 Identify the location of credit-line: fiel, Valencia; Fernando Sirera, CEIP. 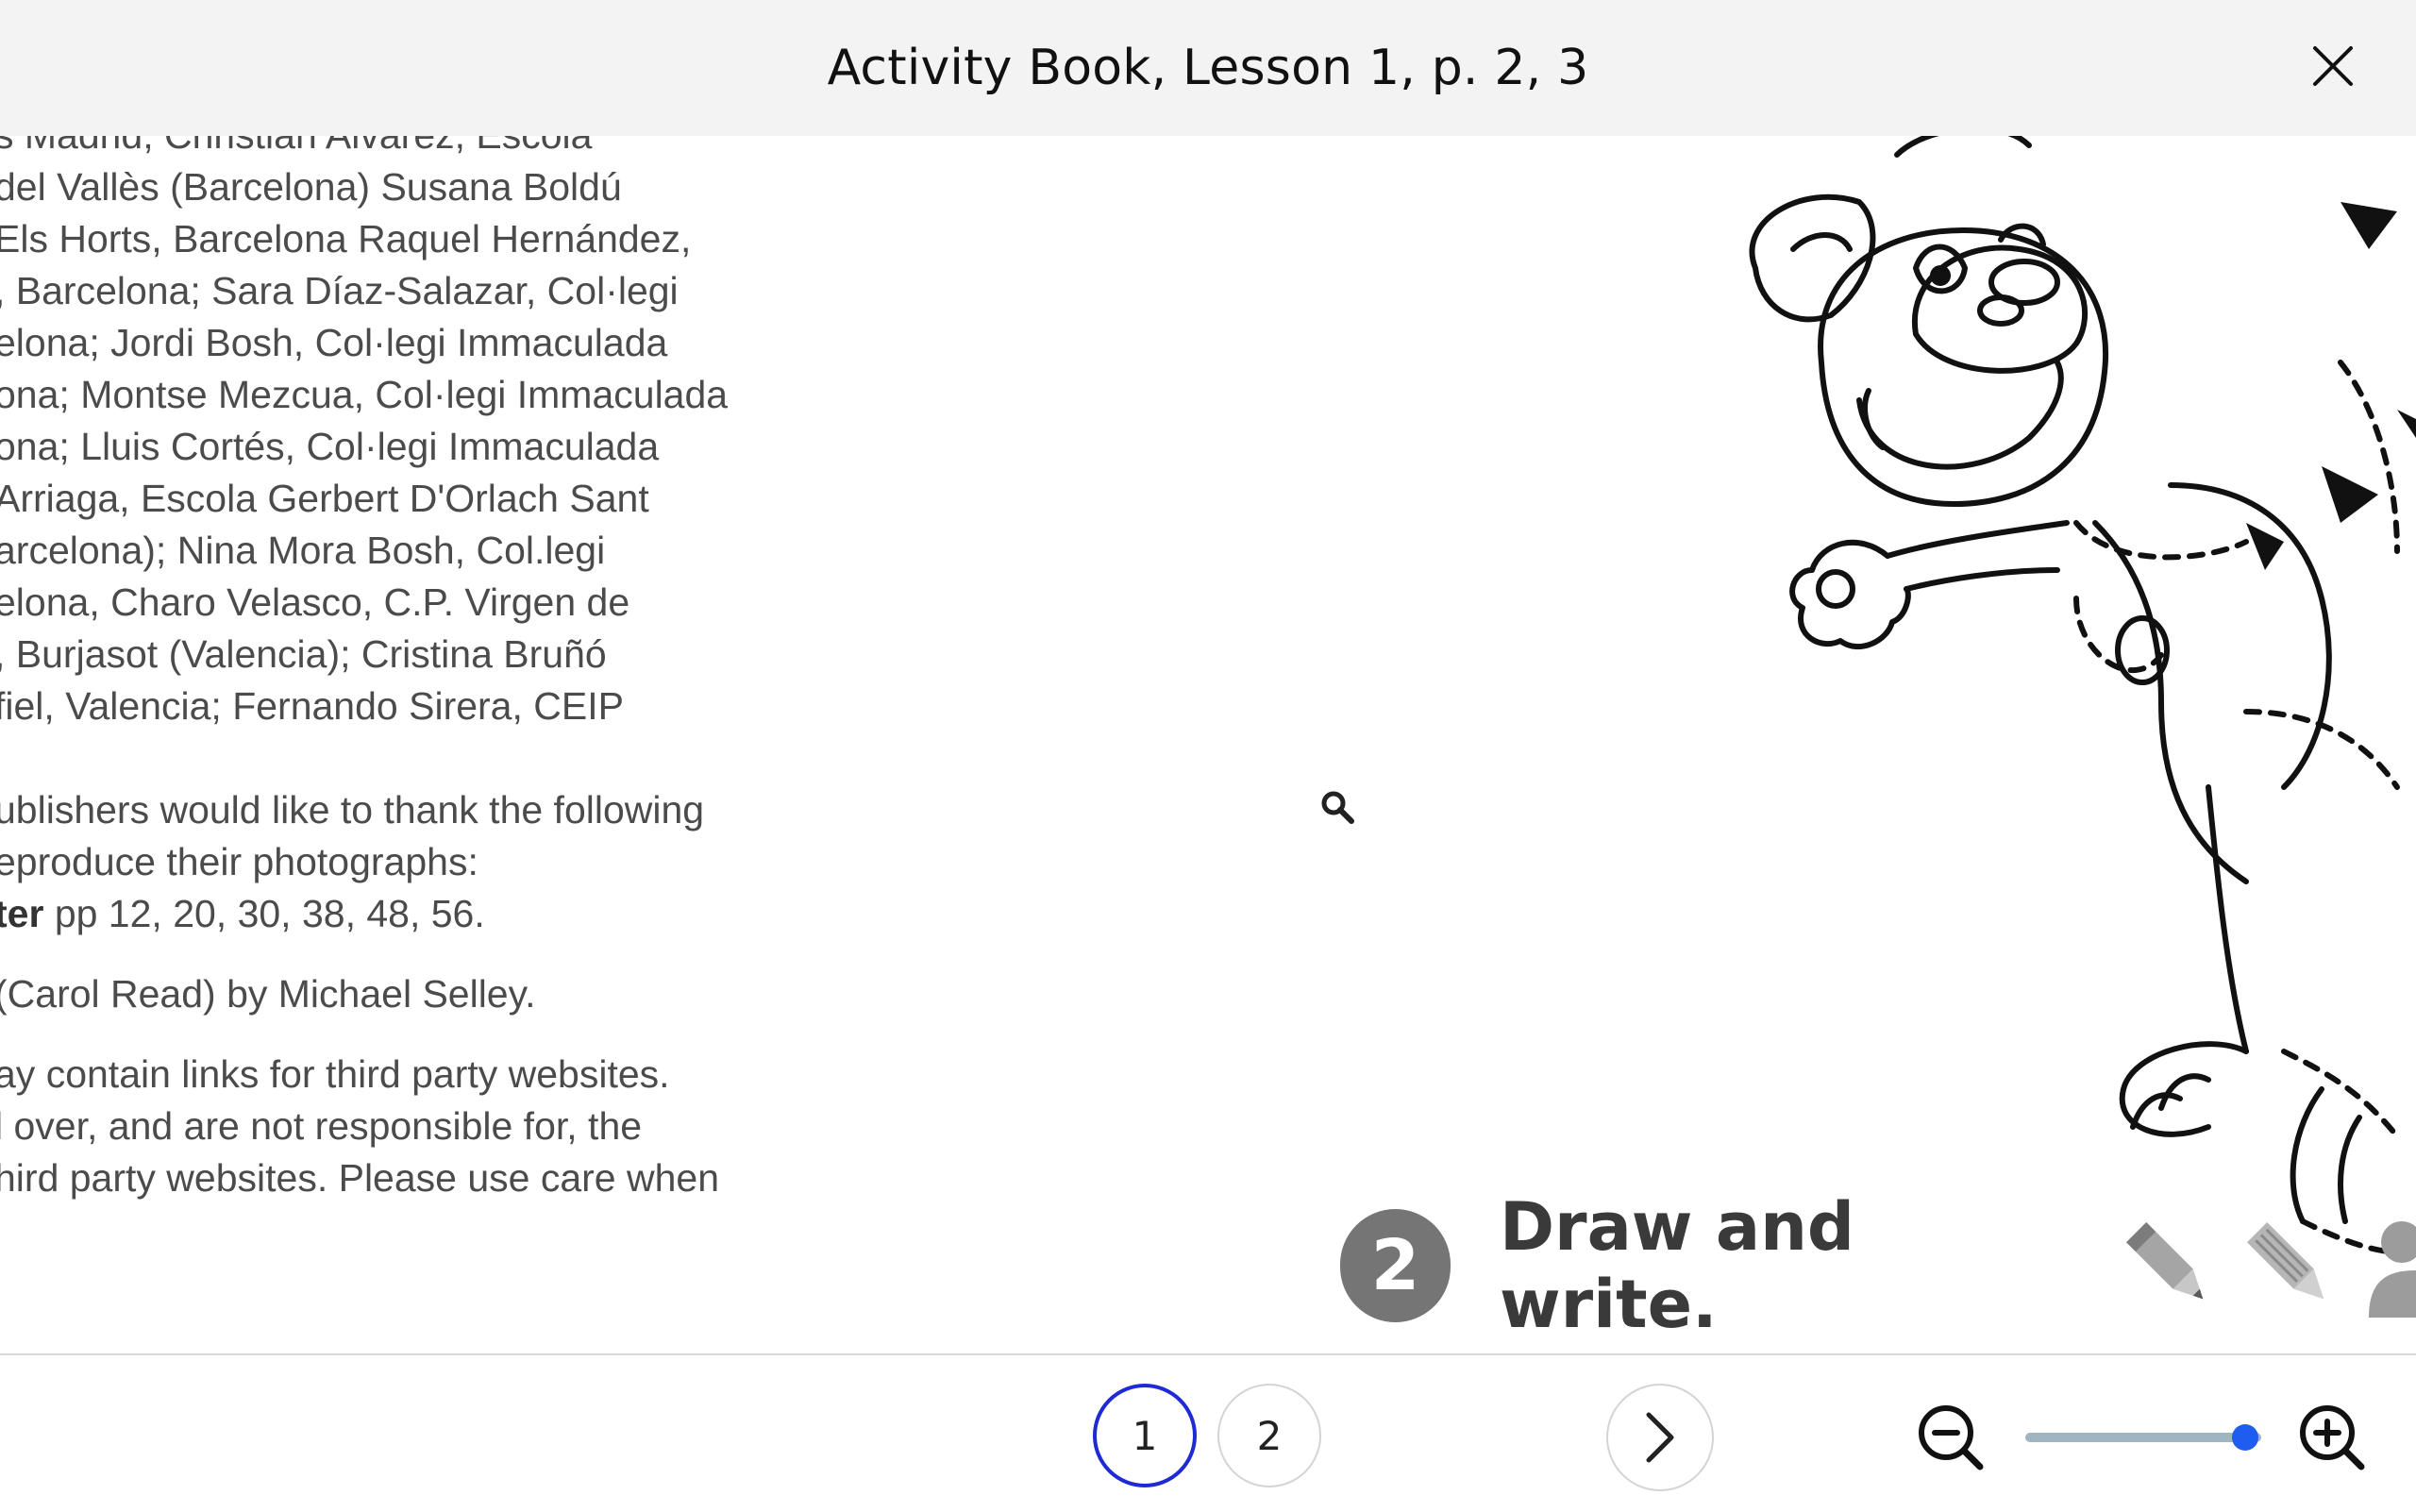
(312, 706).